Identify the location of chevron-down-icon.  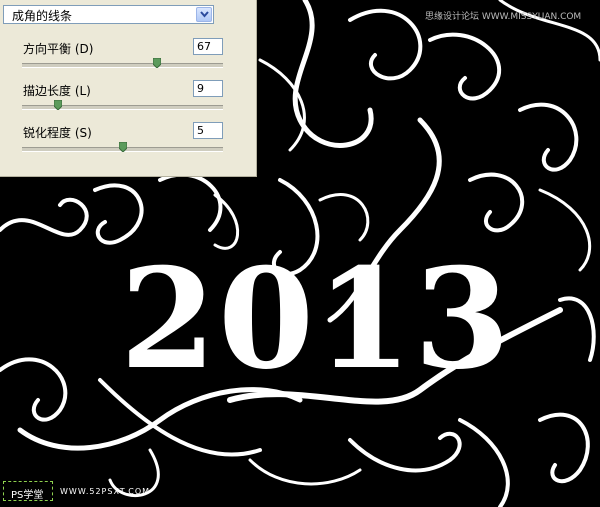
(204, 14).